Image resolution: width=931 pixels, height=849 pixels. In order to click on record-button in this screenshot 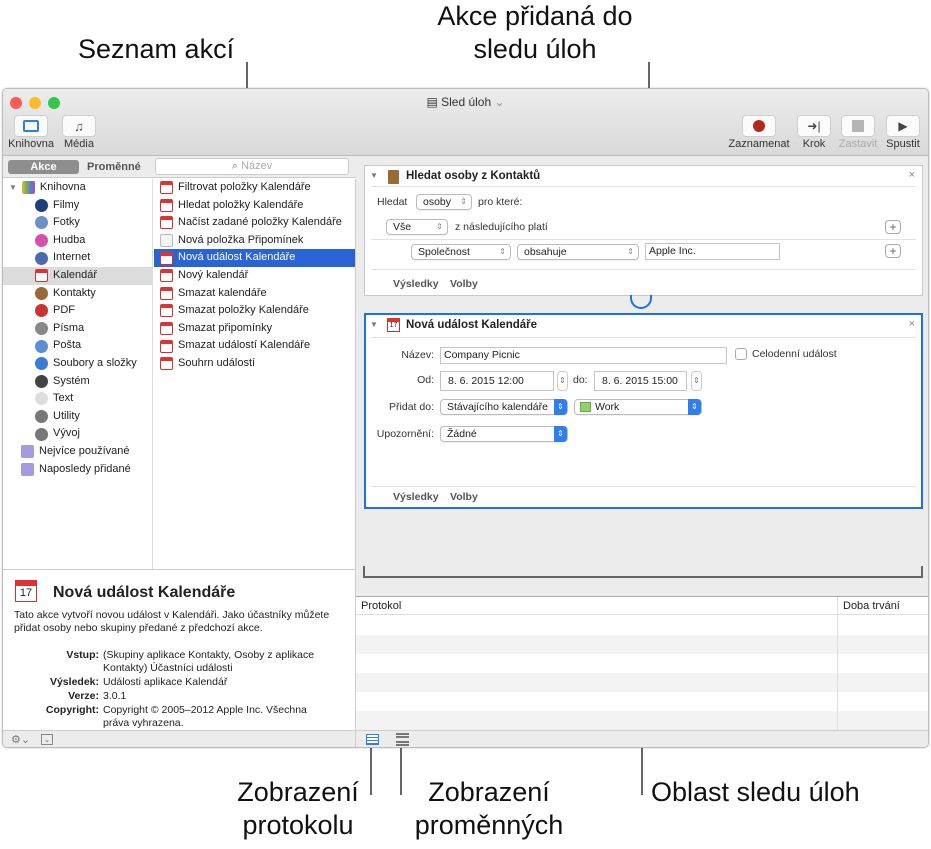, I will do `click(759, 126)`.